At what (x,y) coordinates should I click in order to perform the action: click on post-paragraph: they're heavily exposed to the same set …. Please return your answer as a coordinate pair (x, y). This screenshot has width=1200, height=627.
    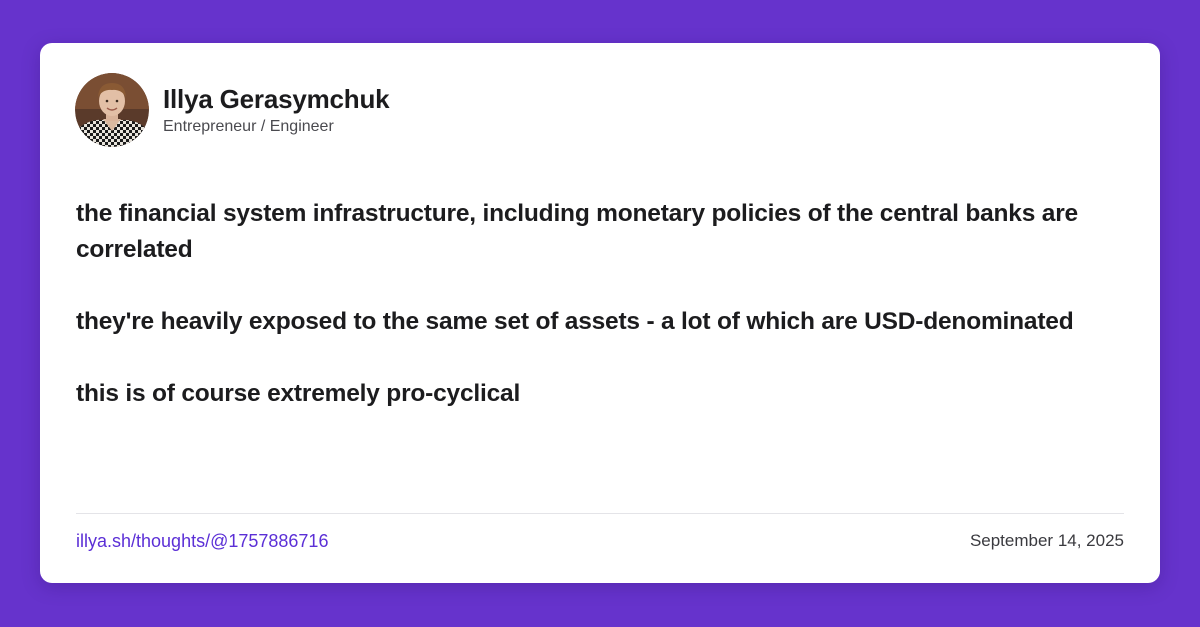
    Looking at the image, I should click on (575, 321).